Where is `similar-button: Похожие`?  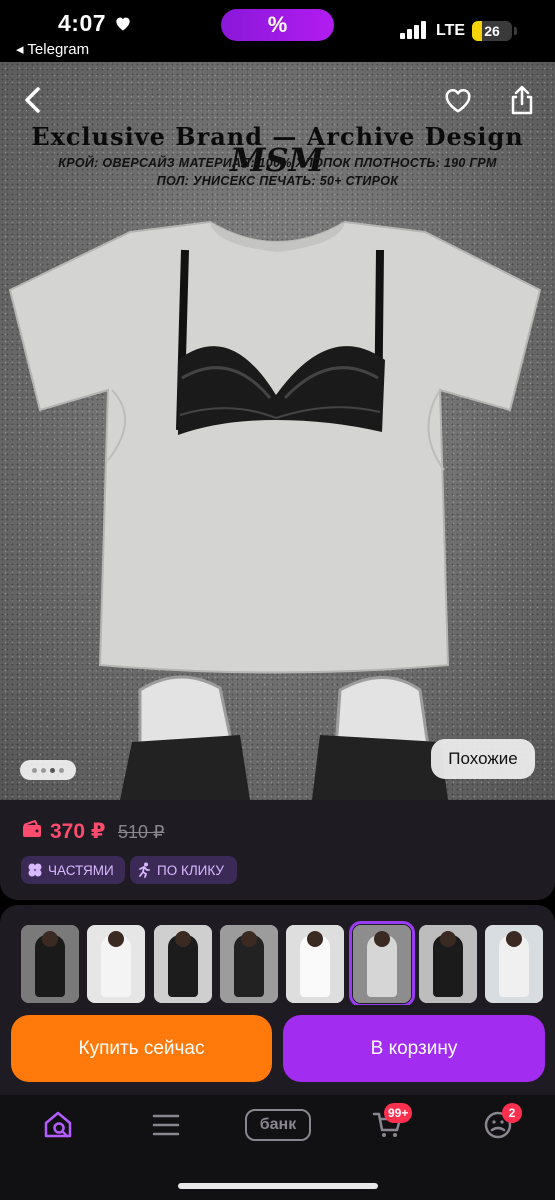 similar-button: Похожие is located at coordinates (483, 759).